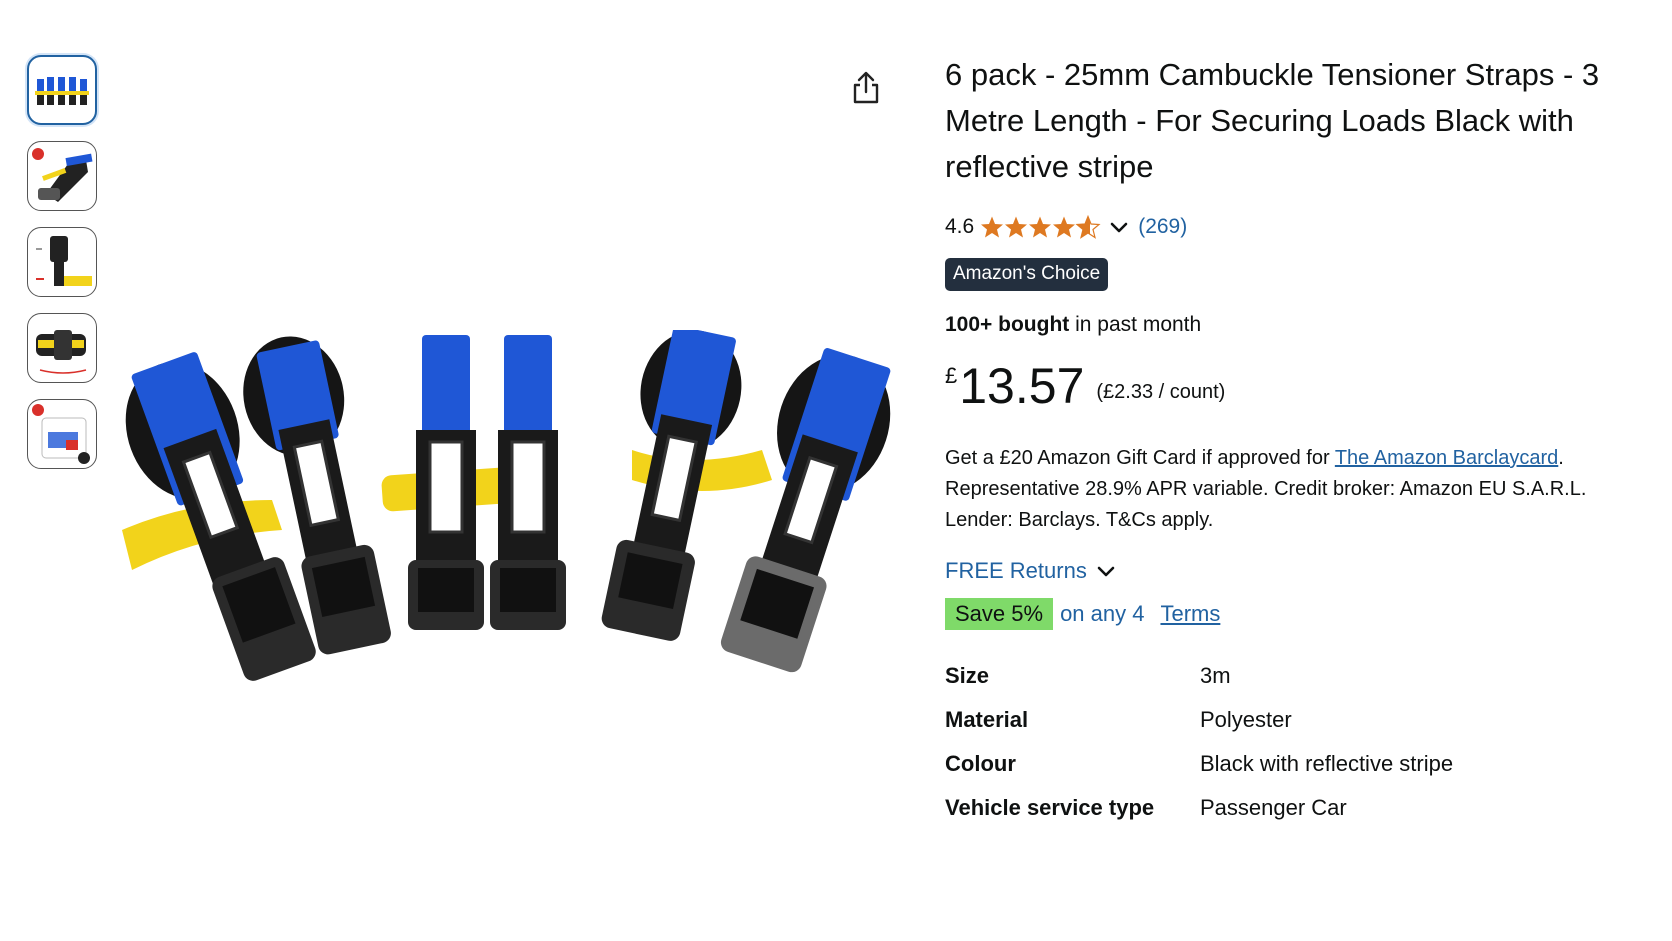 Image resolution: width=1672 pixels, height=941 pixels. Describe the element at coordinates (1135, 324) in the screenshot. I see `bought-period: in past month` at that location.